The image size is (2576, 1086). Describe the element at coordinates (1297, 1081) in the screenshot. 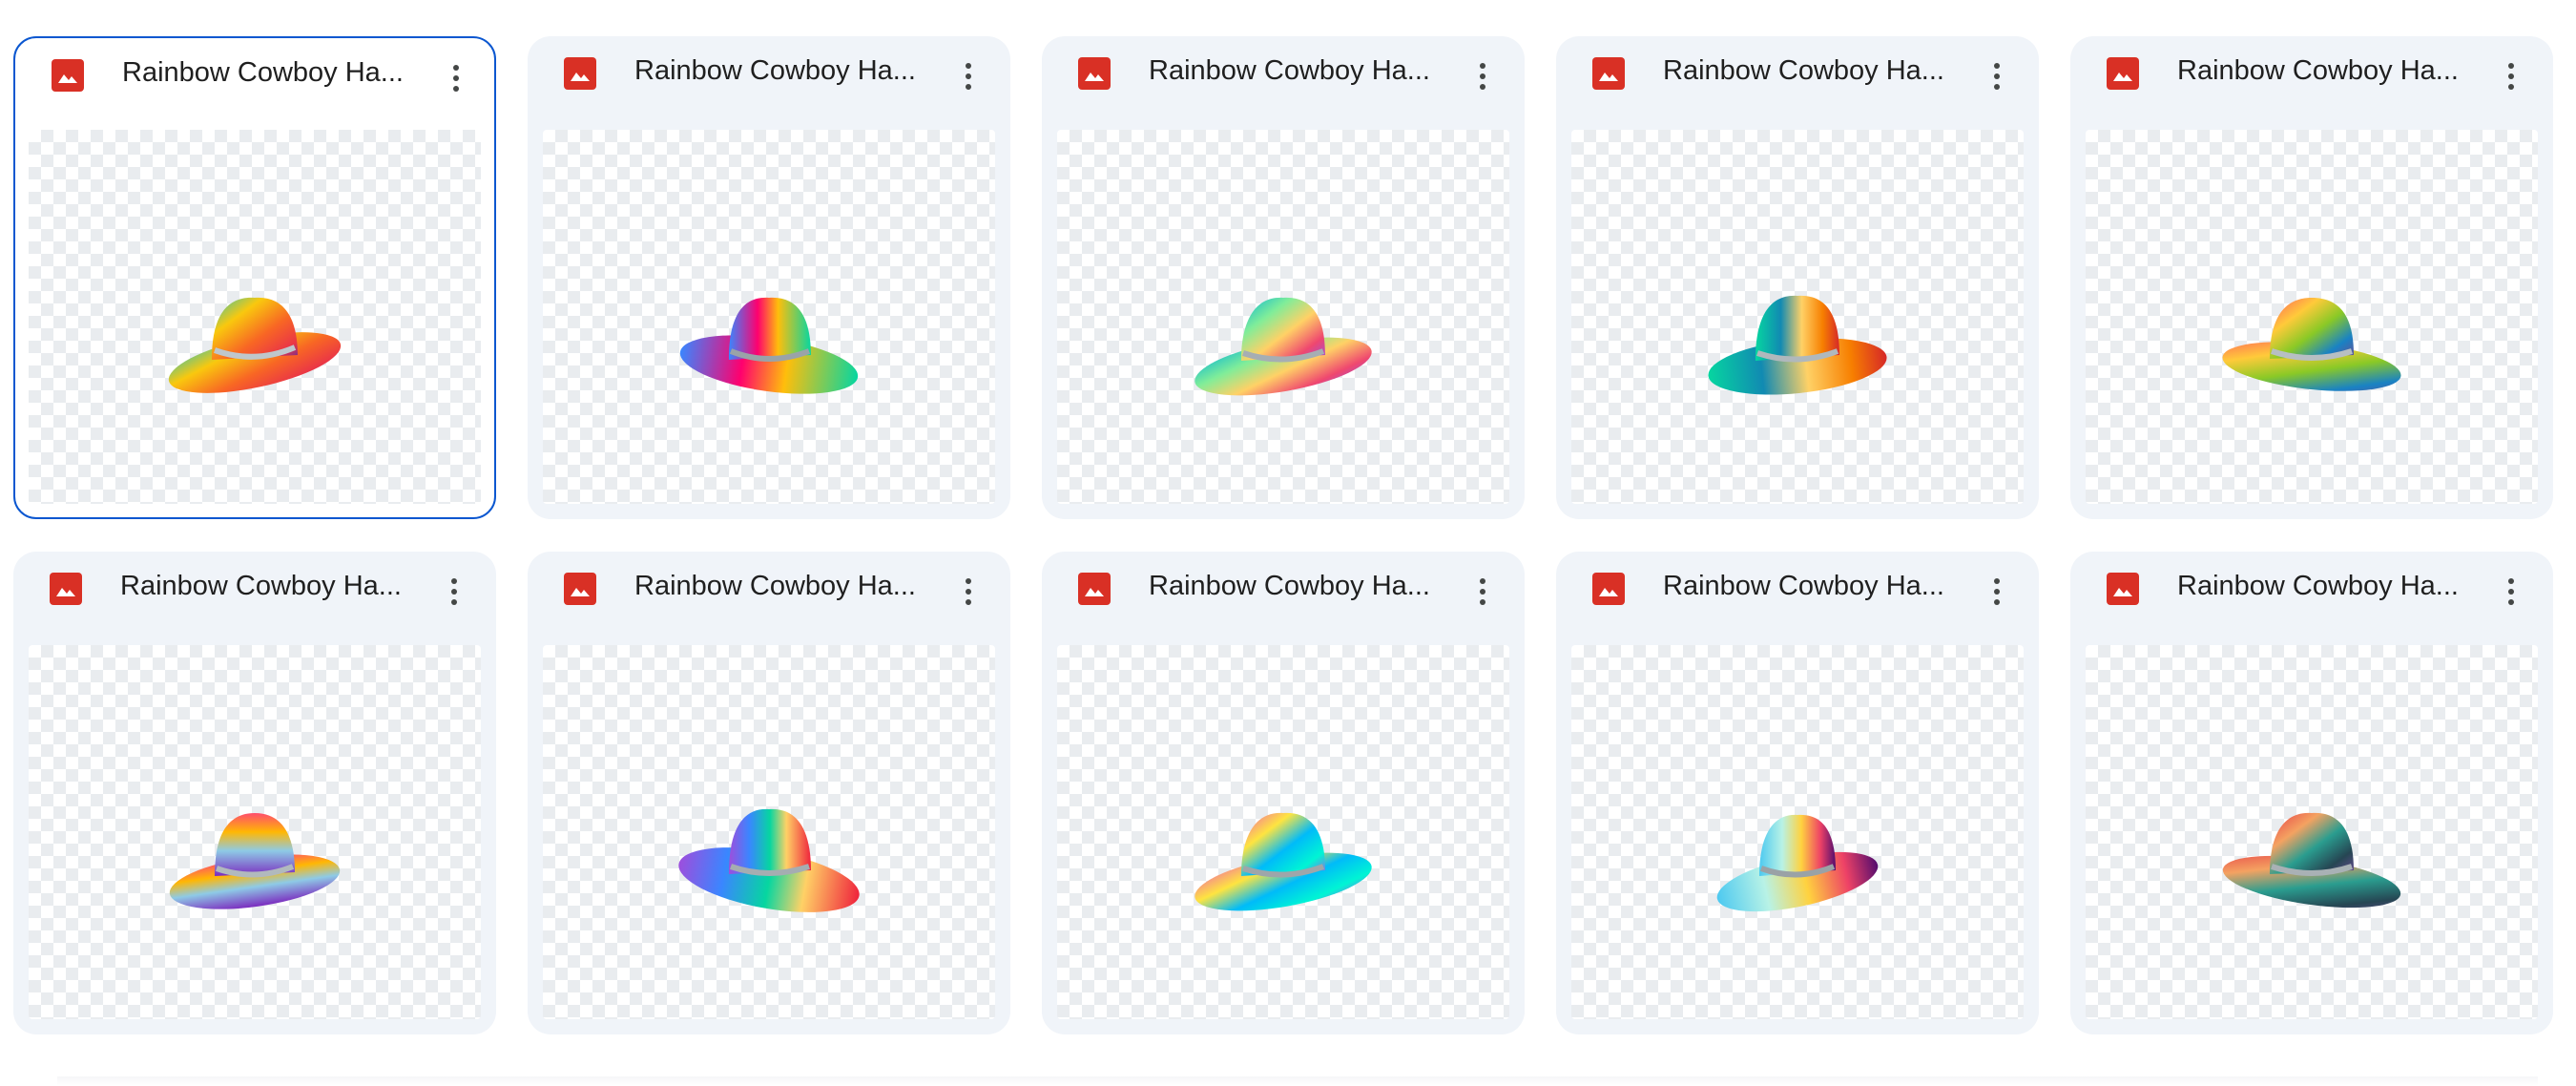

I see `scroll-shadow` at that location.